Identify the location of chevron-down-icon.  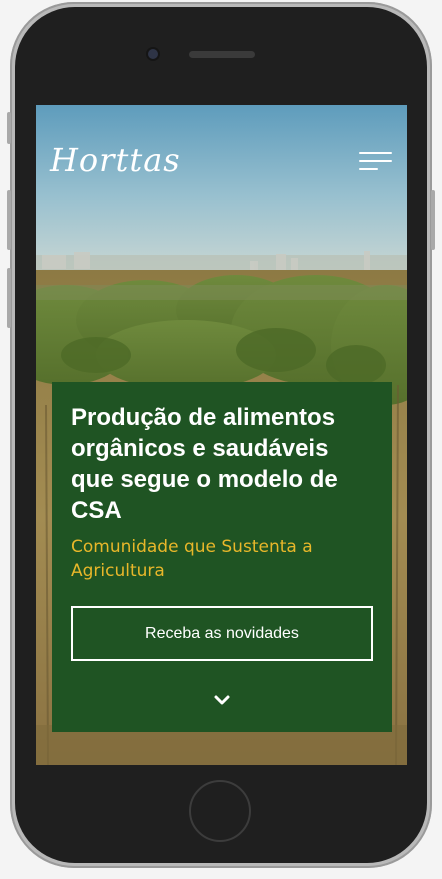
(222, 700).